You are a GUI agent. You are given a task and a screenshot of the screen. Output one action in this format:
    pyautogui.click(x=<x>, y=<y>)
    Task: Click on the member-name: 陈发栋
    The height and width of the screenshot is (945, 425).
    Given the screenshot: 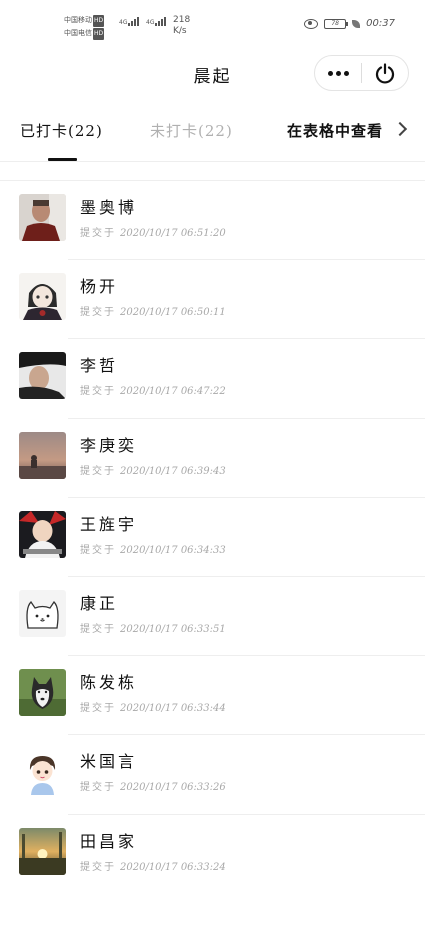 What is the action you would take?
    pyautogui.click(x=109, y=683)
    